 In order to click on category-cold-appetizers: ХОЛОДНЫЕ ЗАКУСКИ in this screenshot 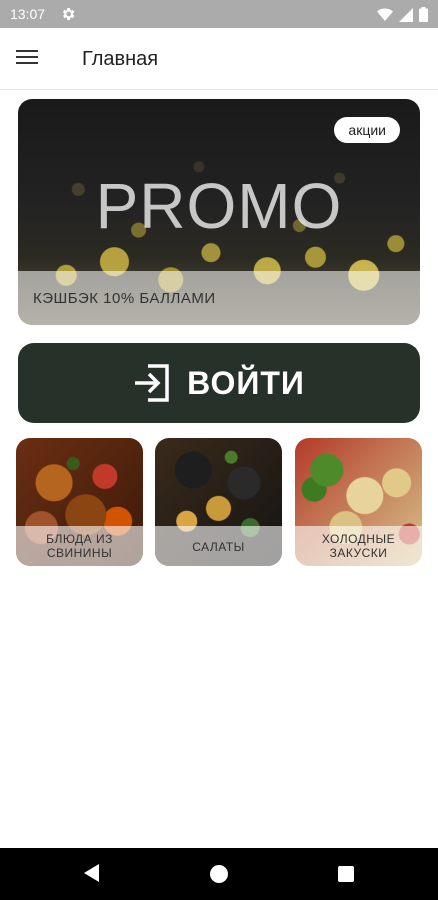, I will do `click(358, 502)`.